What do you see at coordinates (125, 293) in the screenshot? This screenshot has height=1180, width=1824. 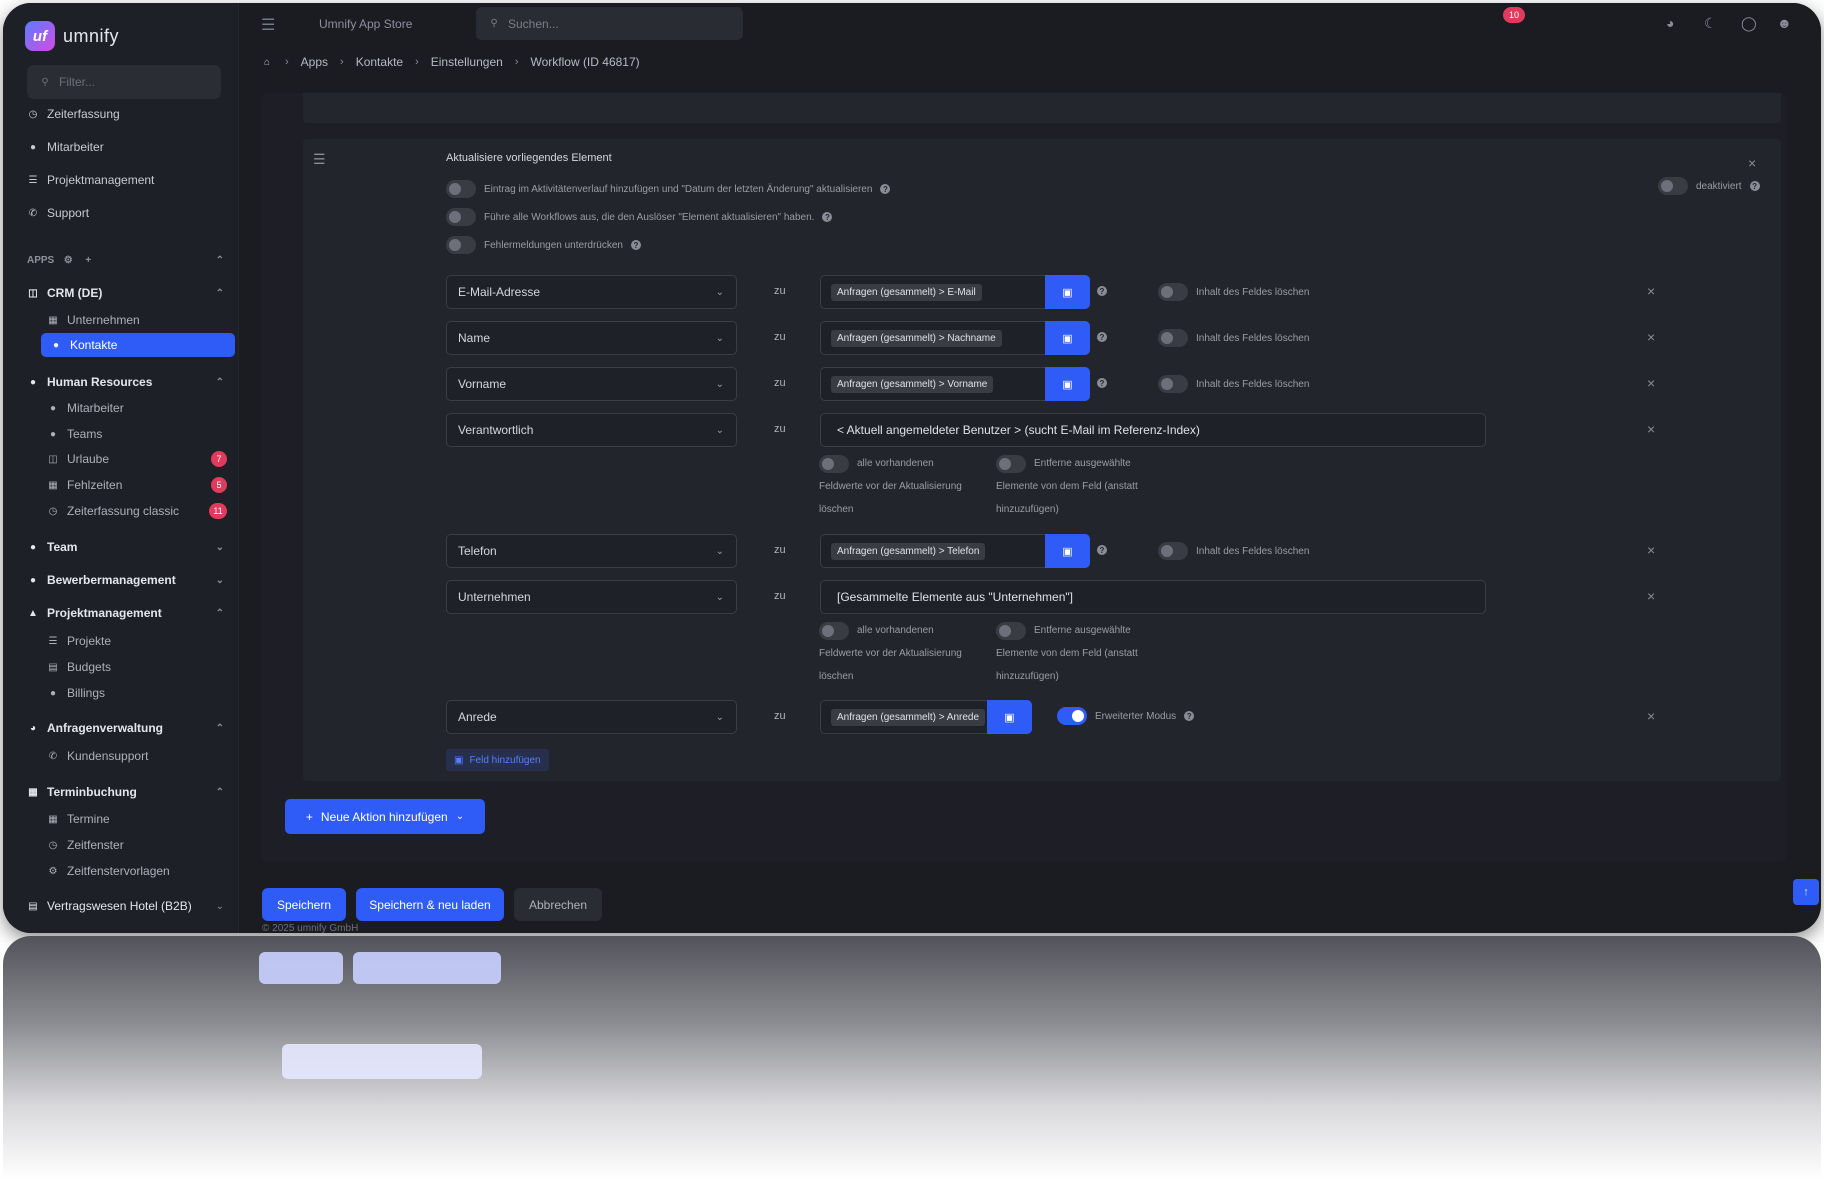 I see `sidebar-group-crm: ◫ CRM (DE) ⌃` at bounding box center [125, 293].